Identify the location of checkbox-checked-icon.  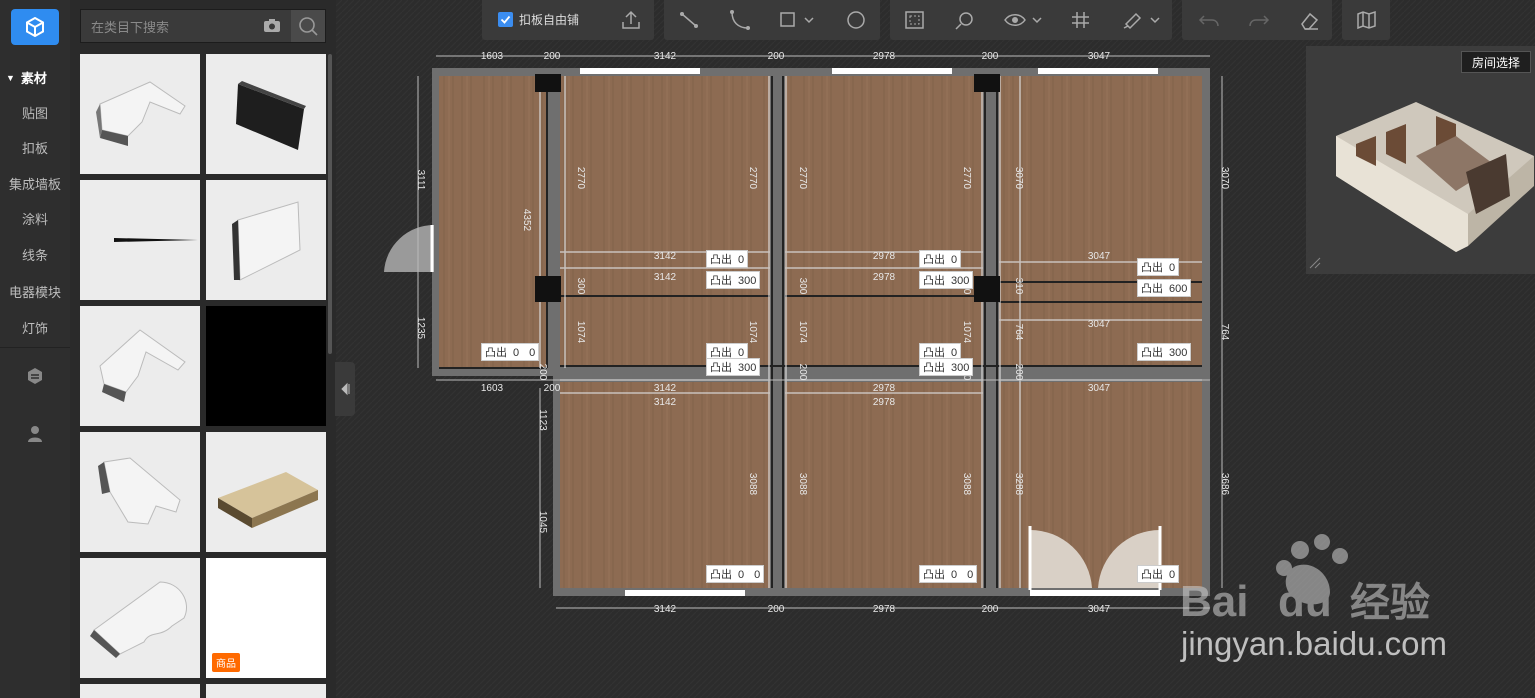
(505, 19).